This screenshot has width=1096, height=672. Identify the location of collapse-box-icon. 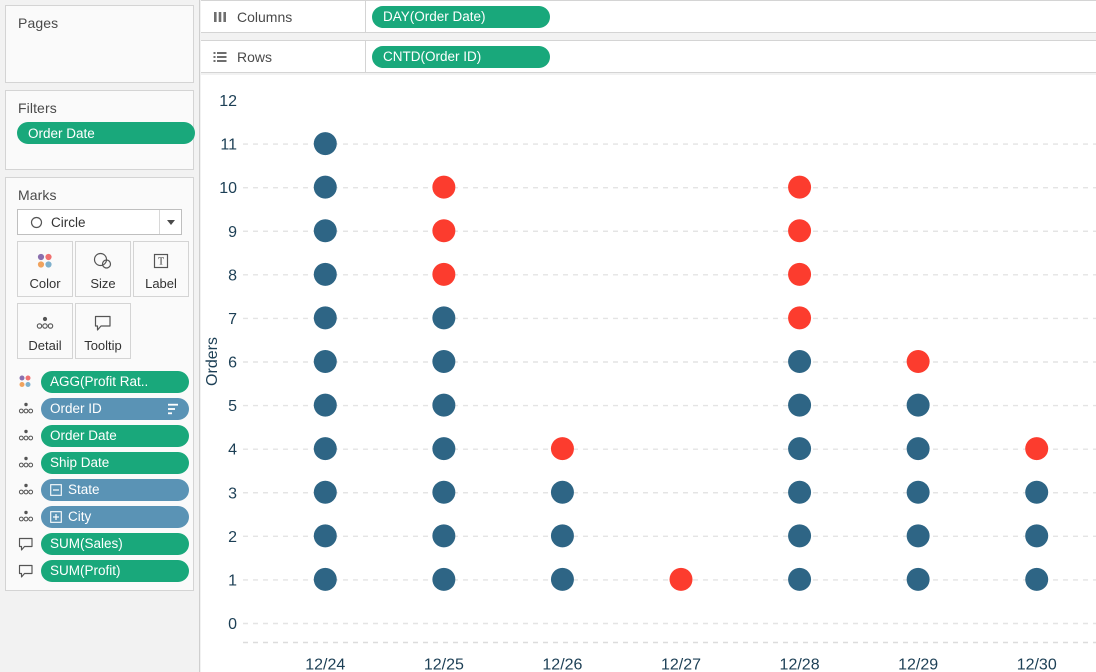
(56, 489).